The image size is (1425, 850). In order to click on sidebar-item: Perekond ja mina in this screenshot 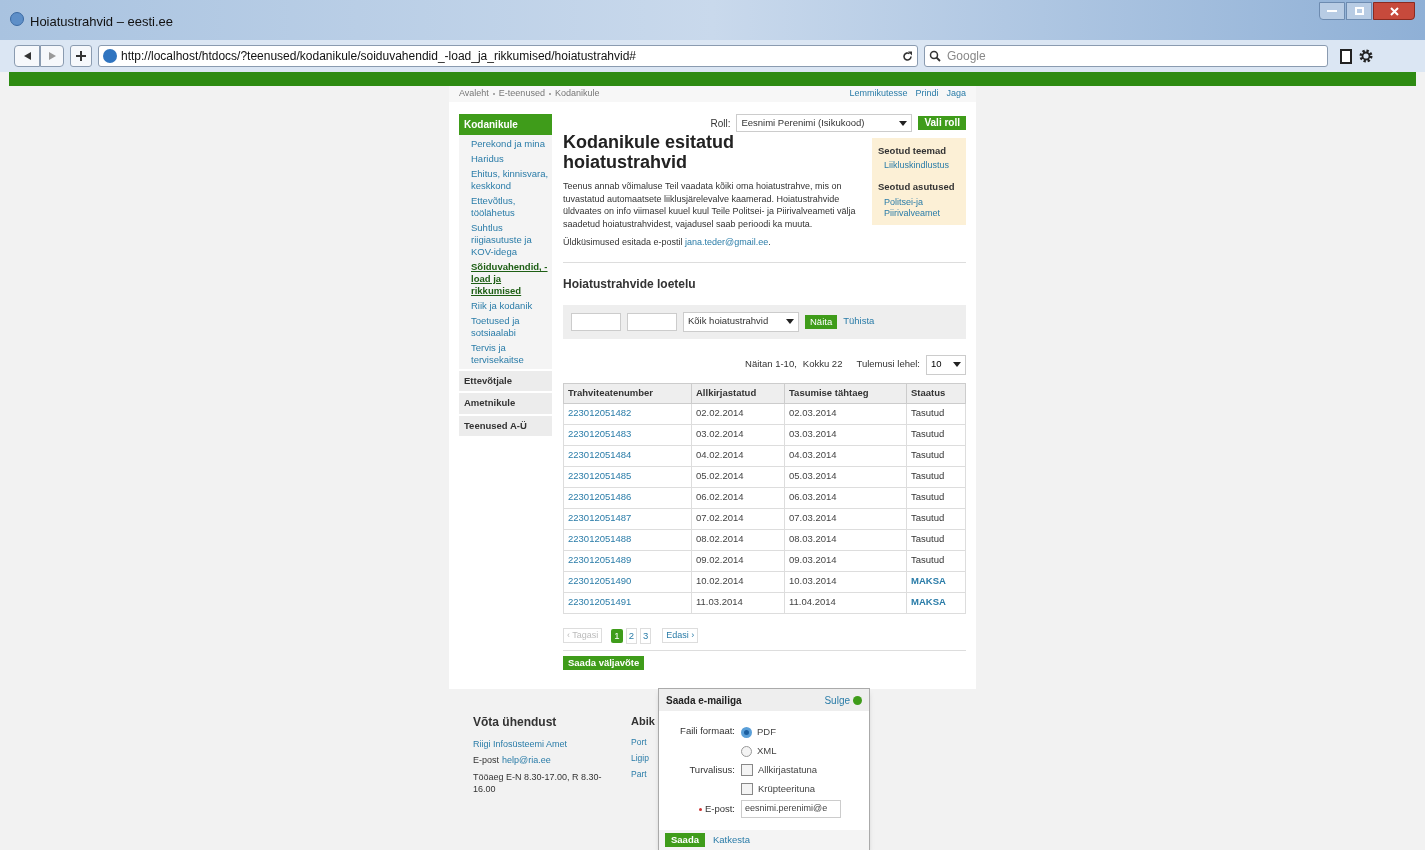, I will do `click(505, 144)`.